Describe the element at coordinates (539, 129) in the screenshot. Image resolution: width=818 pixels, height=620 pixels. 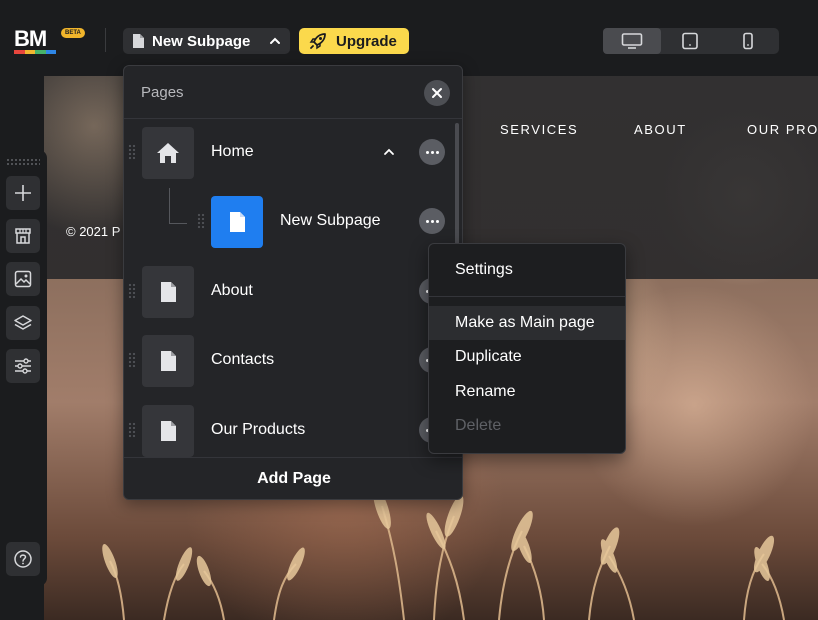
I see `site-nav-services: SERVICES` at that location.